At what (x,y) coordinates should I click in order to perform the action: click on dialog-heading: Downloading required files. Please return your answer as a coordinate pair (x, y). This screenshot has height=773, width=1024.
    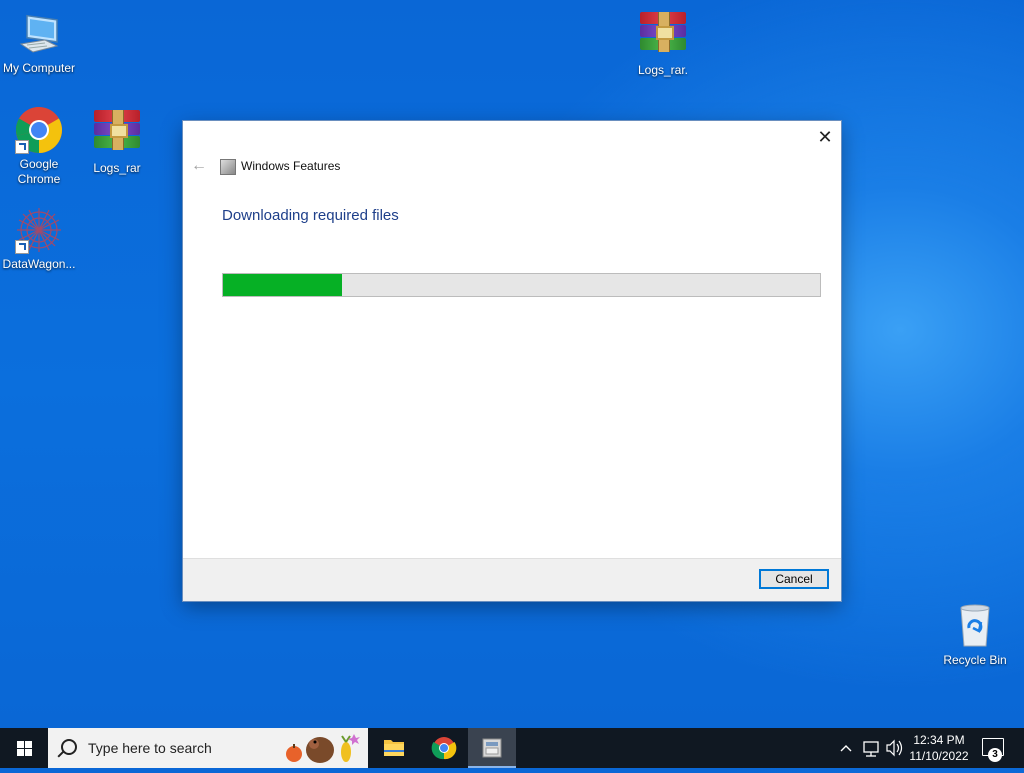
    Looking at the image, I should click on (310, 215).